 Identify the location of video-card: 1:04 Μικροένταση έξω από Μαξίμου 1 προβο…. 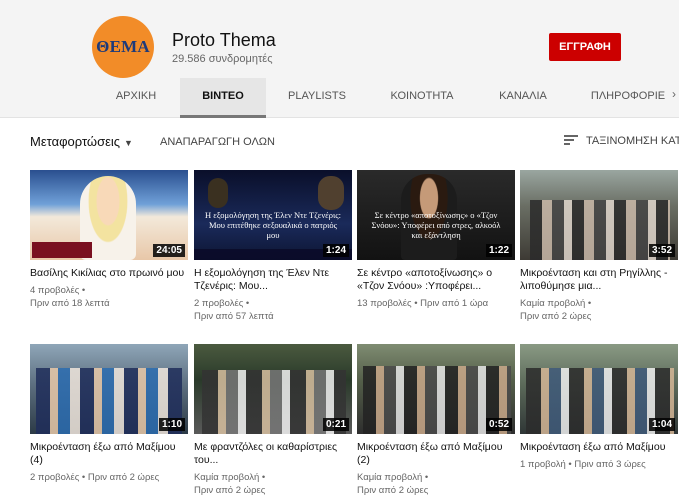
(599, 407).